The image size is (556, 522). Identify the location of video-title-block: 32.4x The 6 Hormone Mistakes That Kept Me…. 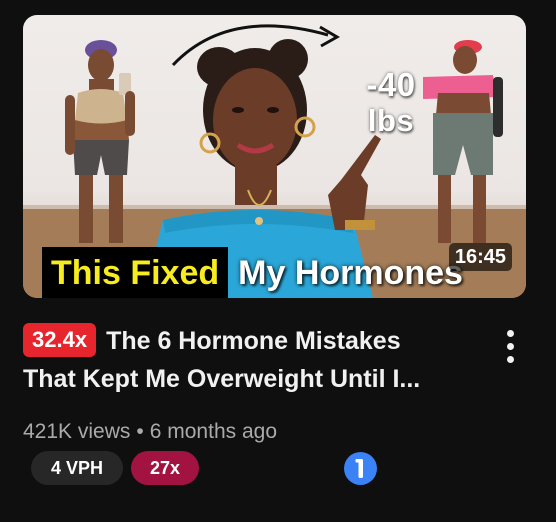
(253, 360).